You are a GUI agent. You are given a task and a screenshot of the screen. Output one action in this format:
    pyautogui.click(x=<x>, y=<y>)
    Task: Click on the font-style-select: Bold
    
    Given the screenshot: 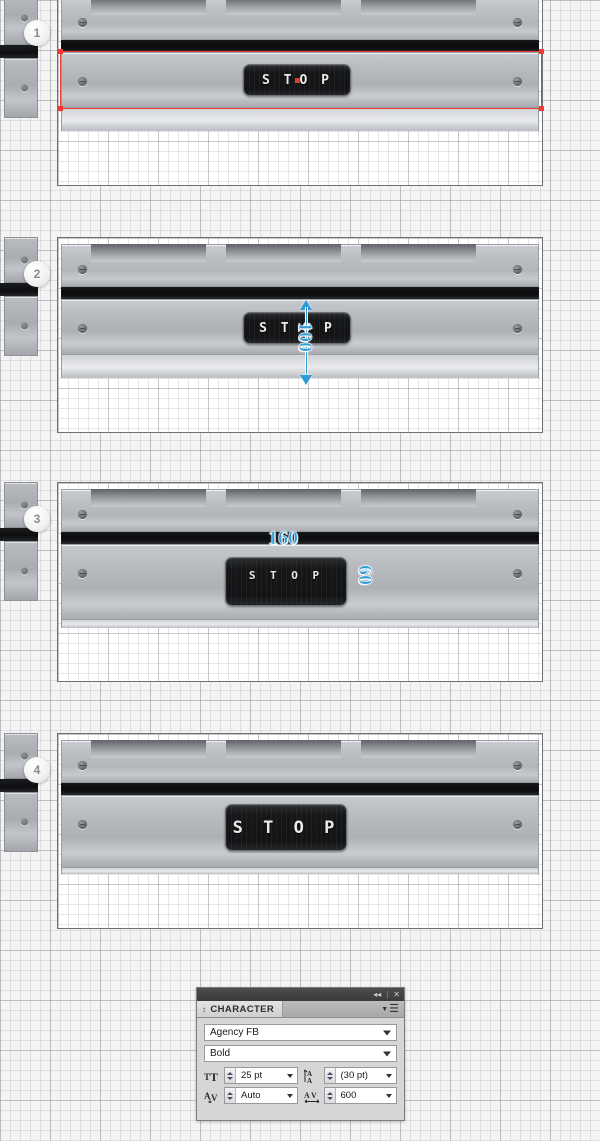 What is the action you would take?
    pyautogui.click(x=300, y=1053)
    